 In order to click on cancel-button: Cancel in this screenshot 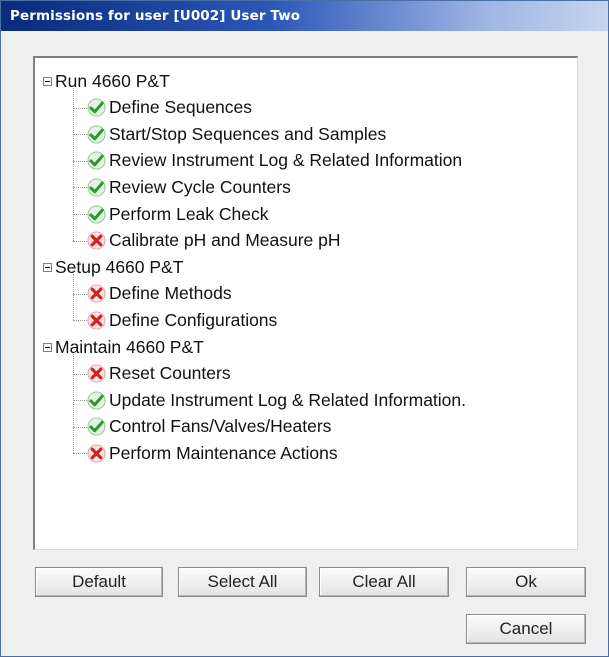, I will do `click(526, 629)`.